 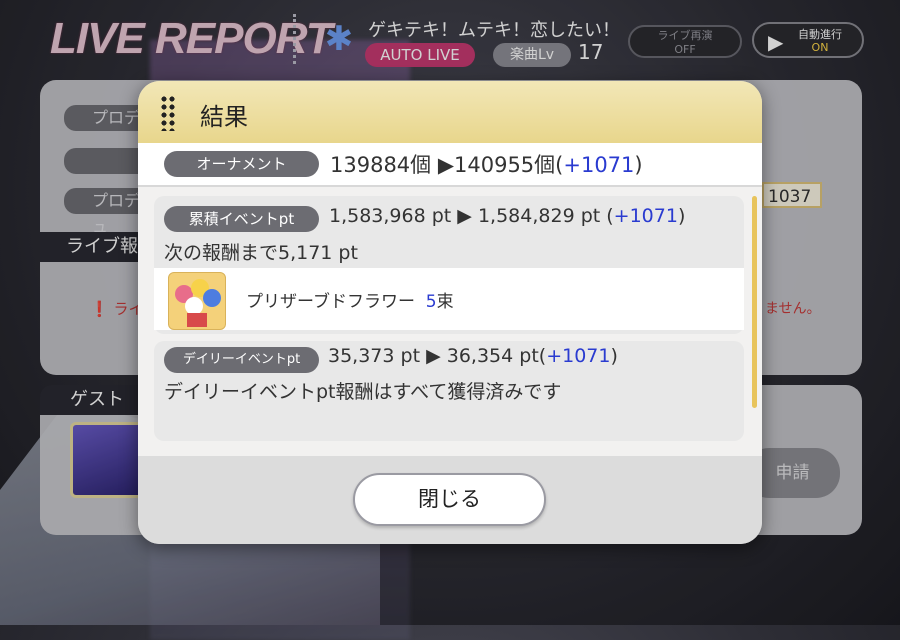 I want to click on modal-footer: 閉じる, so click(x=450, y=500).